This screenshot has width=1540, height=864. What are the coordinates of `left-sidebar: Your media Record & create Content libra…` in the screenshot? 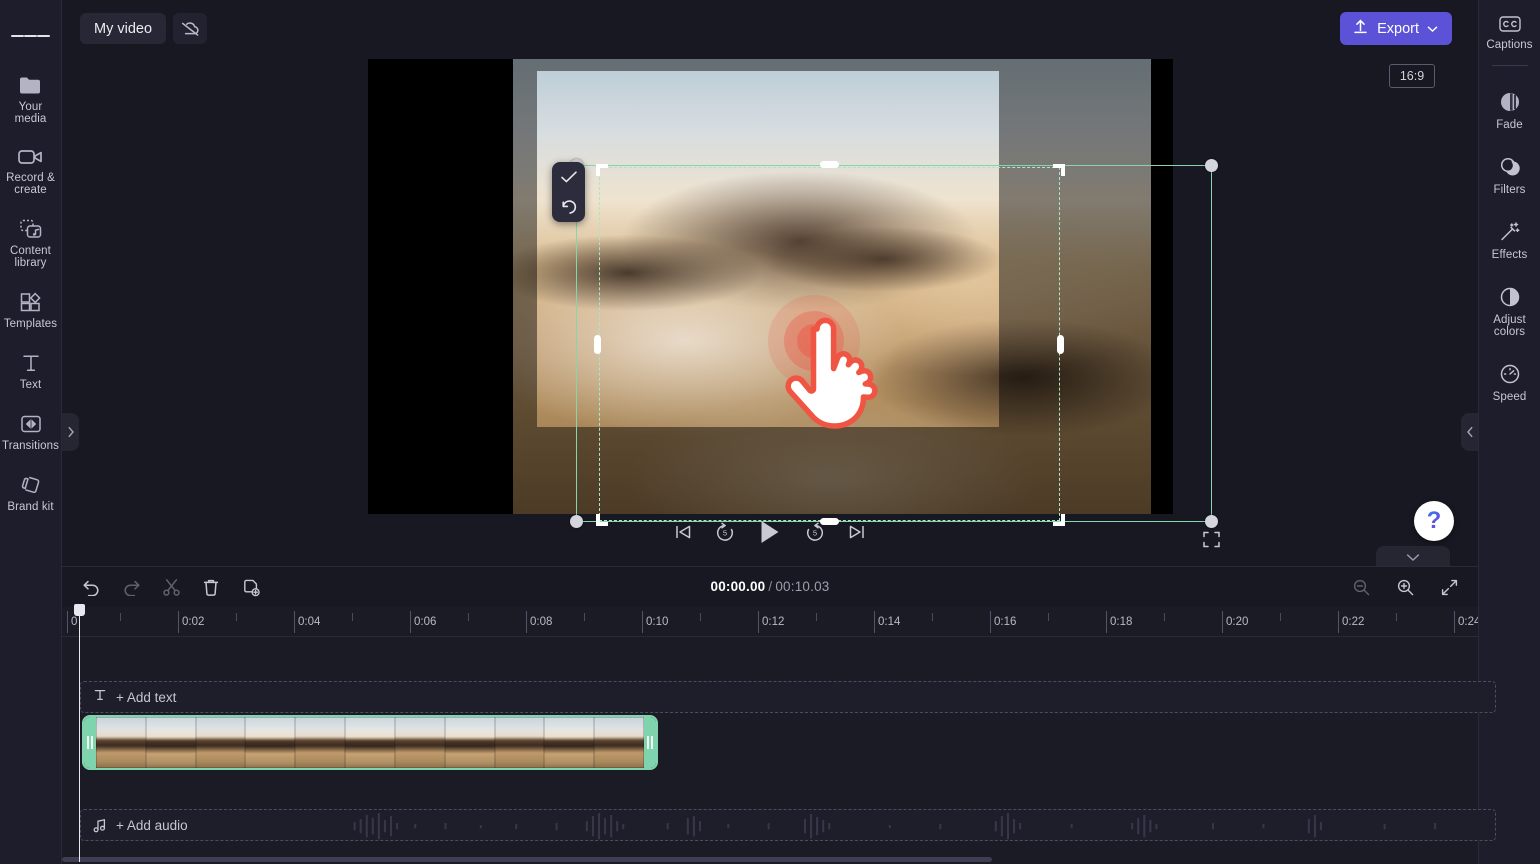 It's located at (31, 432).